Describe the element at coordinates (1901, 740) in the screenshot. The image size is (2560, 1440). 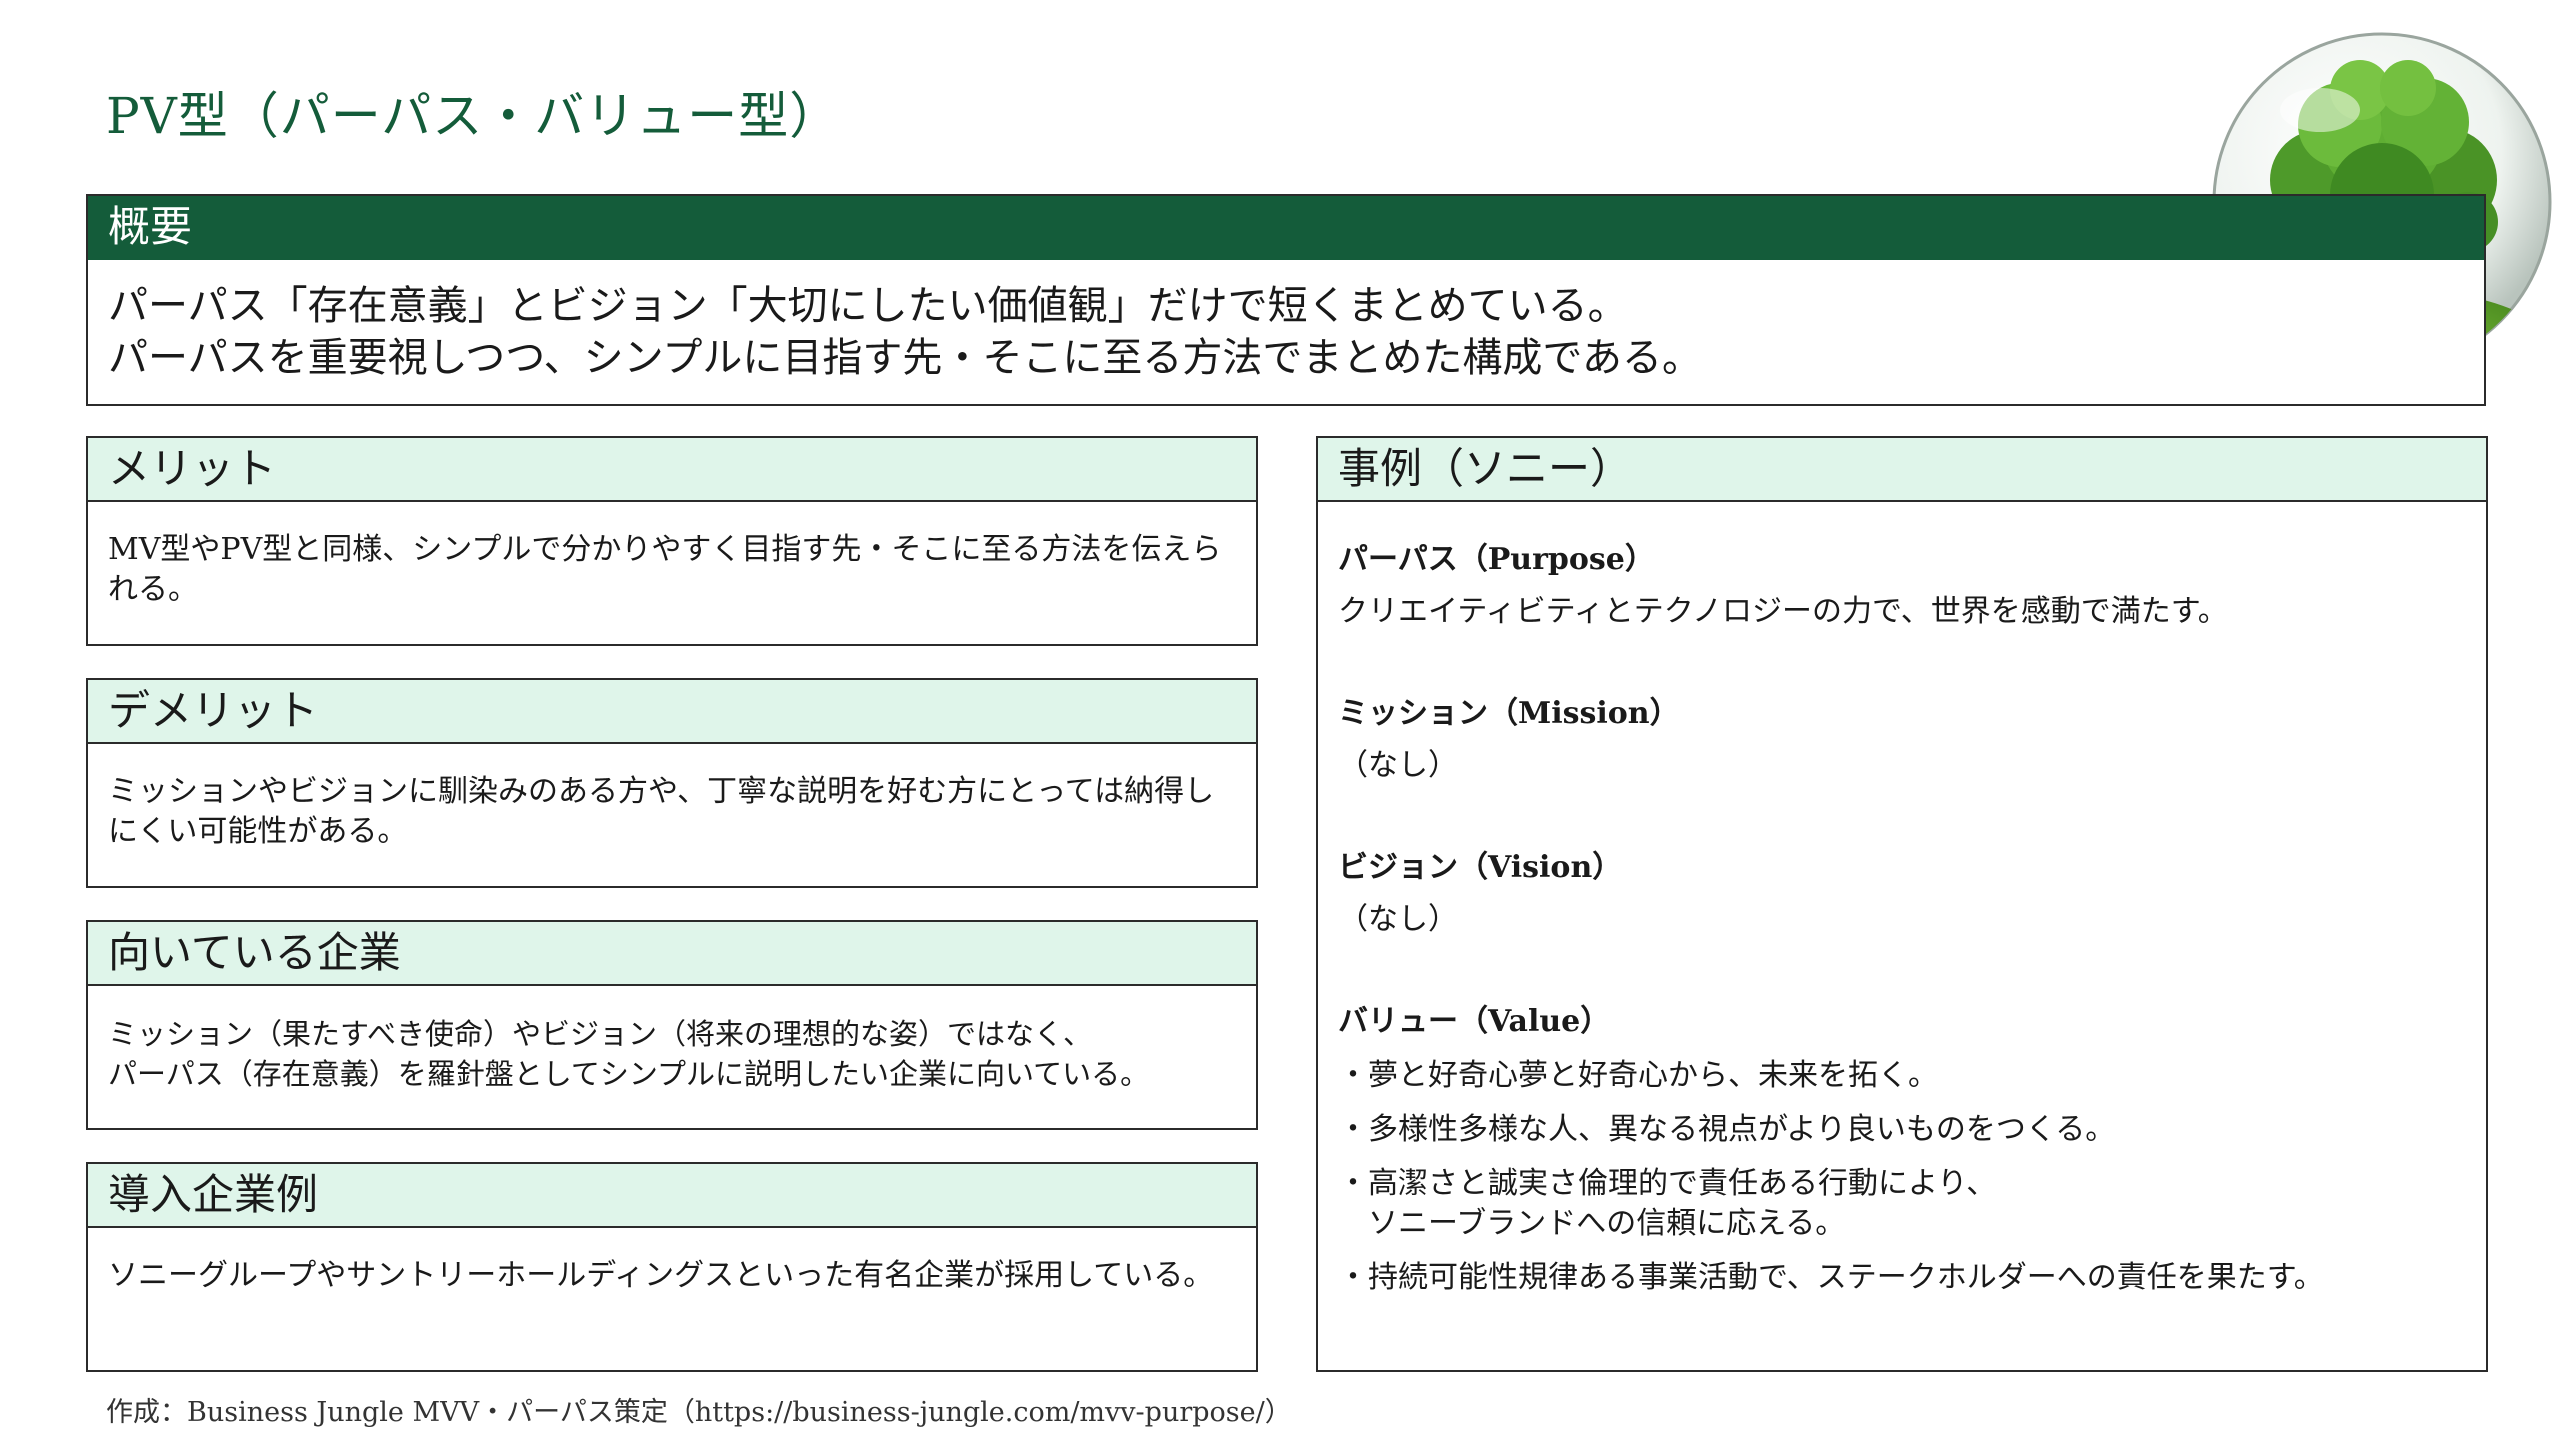
I see `mission-section: ミッション（Mission） （なし）` at that location.